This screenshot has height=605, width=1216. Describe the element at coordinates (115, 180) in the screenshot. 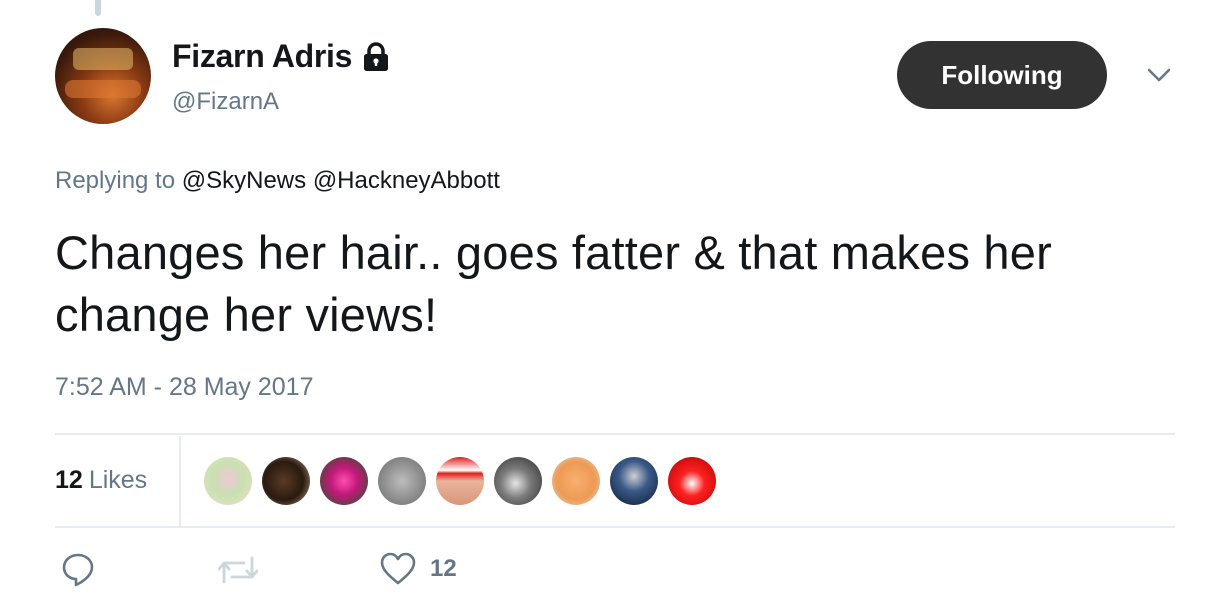

I see `reply-context-prefix: Replying to` at that location.